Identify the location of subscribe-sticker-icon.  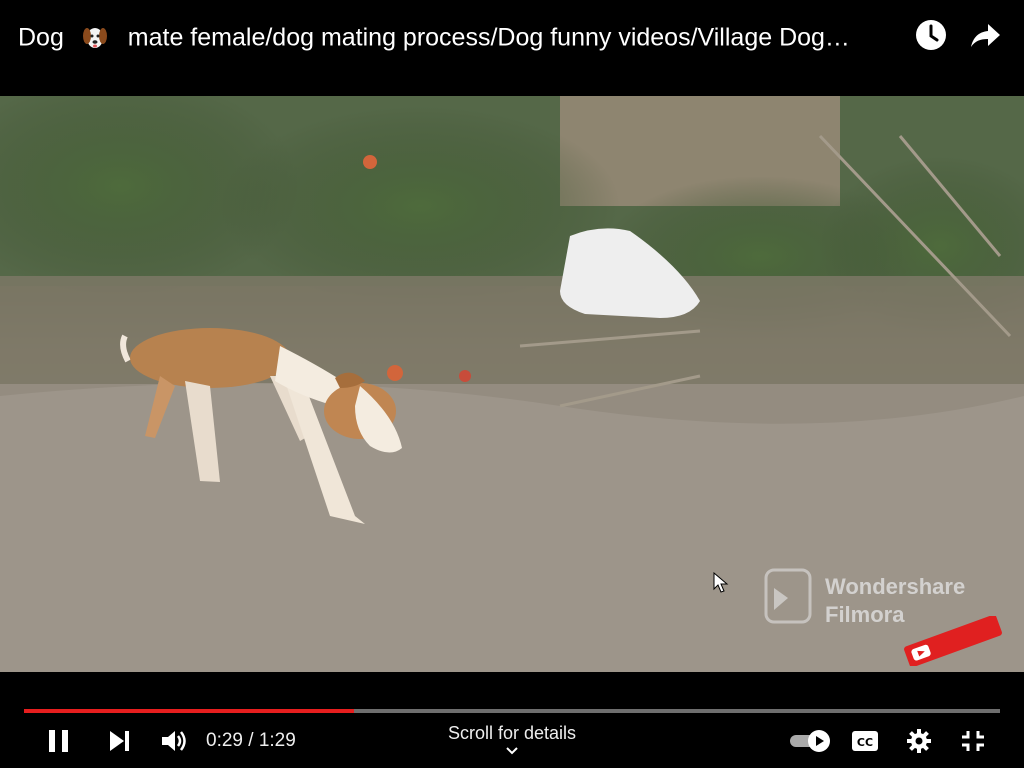
(953, 641).